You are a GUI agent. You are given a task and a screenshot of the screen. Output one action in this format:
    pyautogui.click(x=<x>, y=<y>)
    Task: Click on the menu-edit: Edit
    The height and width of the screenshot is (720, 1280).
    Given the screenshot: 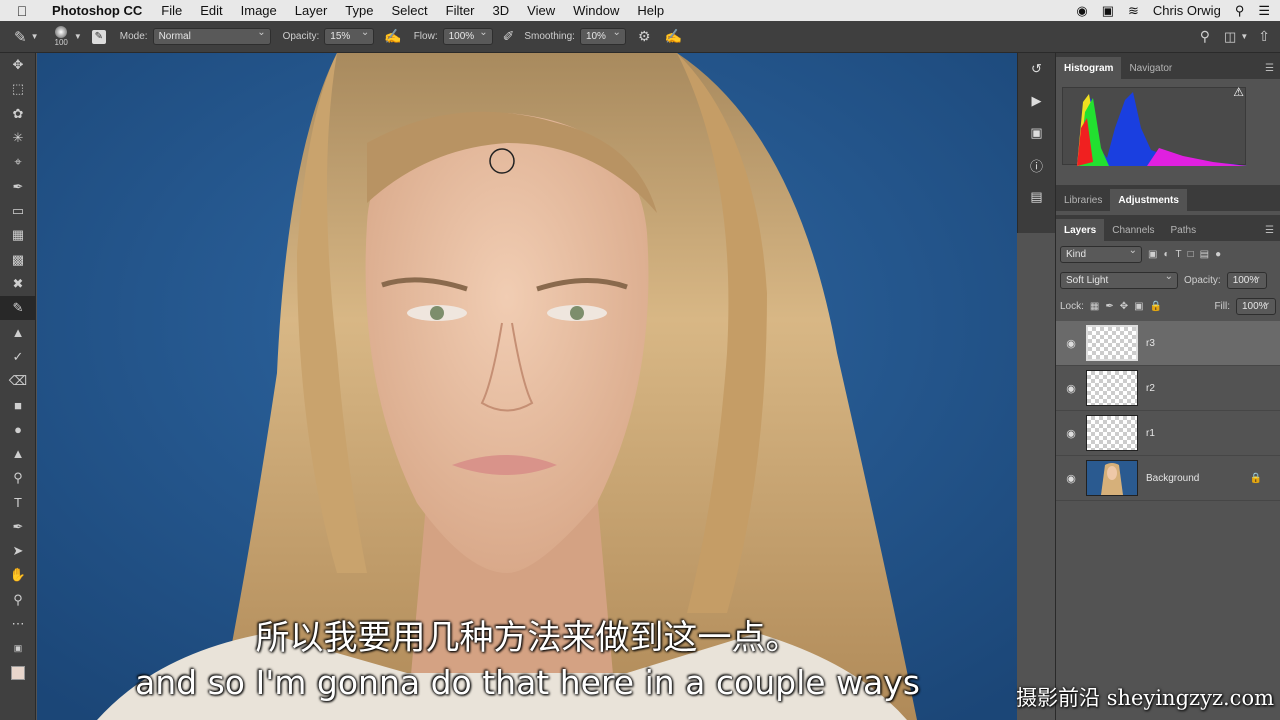 What is the action you would take?
    pyautogui.click(x=211, y=10)
    